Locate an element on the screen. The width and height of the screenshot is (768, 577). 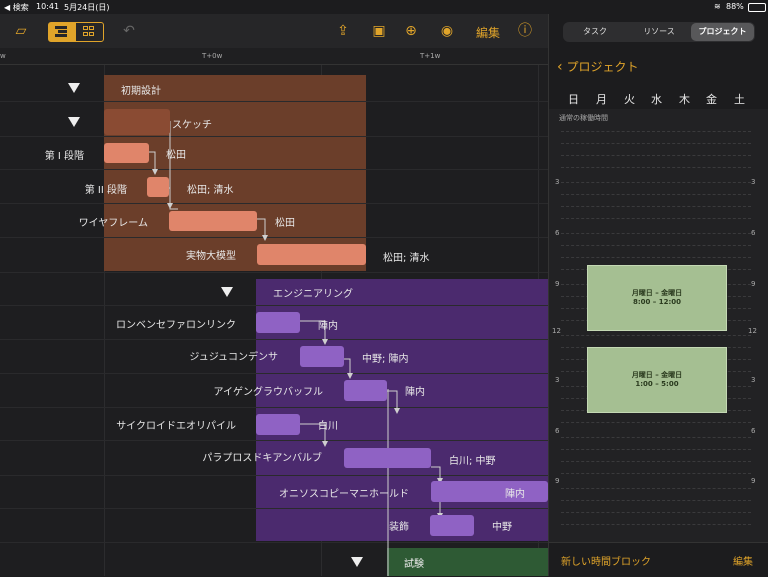
folder-icon: ▱ is located at coordinates (21, 31).